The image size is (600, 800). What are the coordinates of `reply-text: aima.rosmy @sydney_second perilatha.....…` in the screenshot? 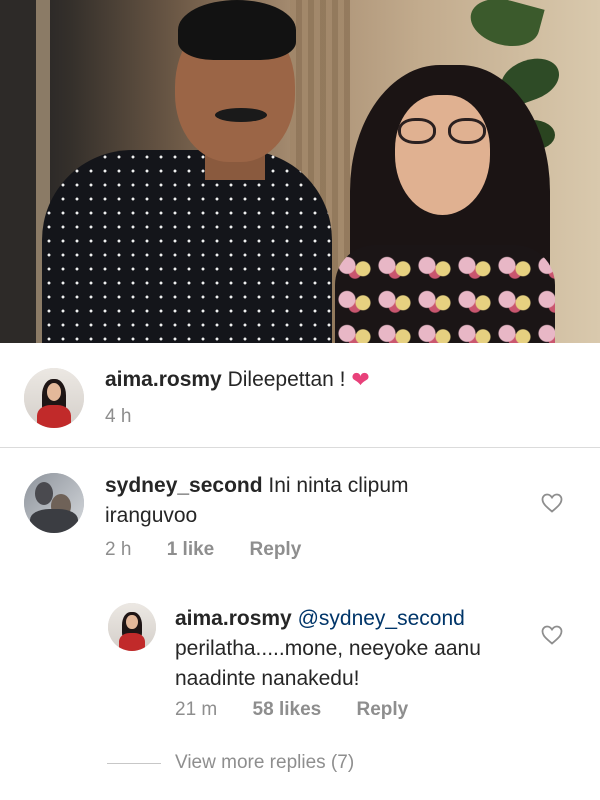 It's located at (355, 649).